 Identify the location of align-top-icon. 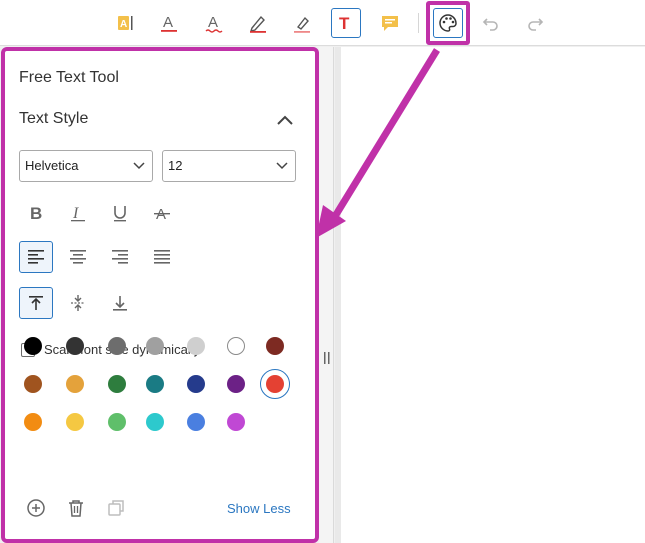
(36, 303).